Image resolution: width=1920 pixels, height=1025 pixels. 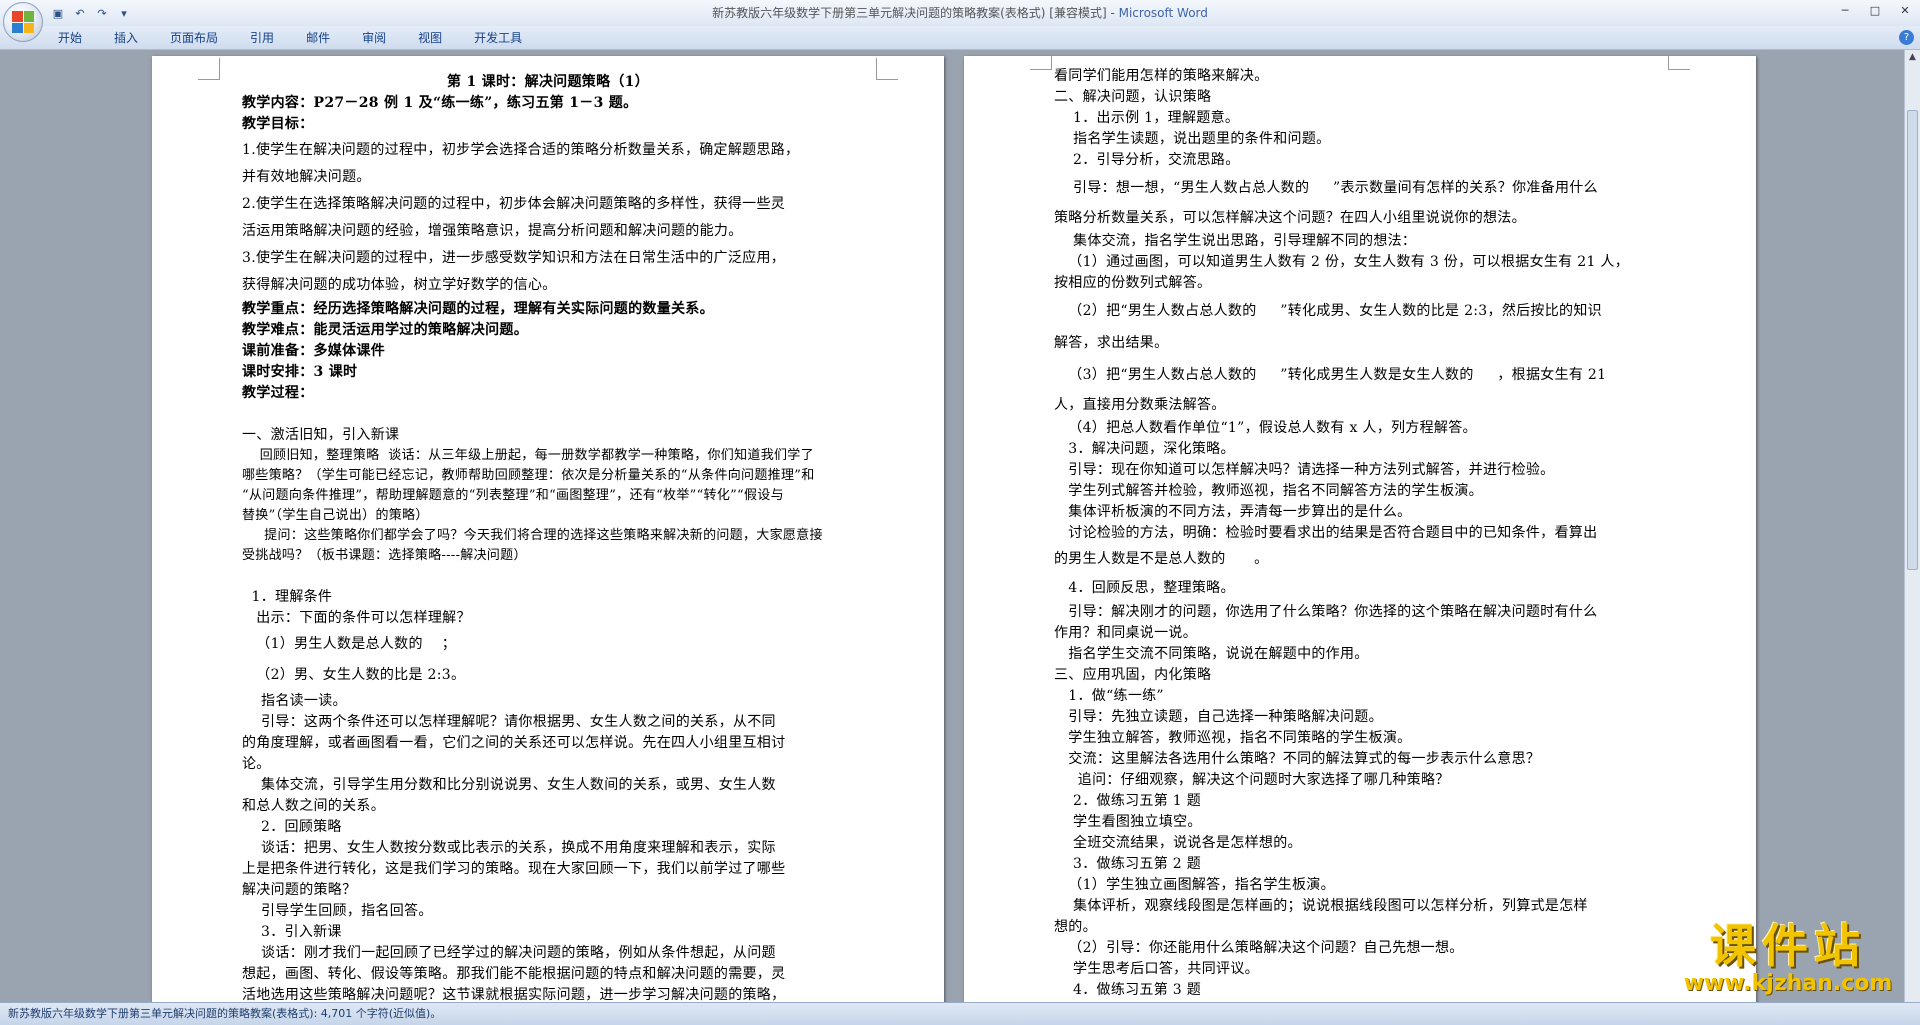 I want to click on vertical-scrollbar: ▲, so click(x=1912, y=526).